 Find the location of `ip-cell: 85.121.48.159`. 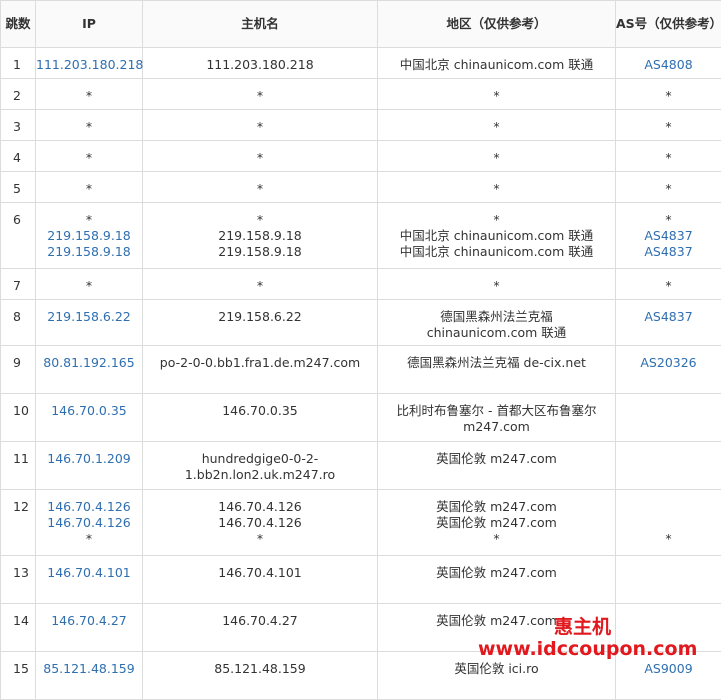

ip-cell: 85.121.48.159 is located at coordinates (89, 676).